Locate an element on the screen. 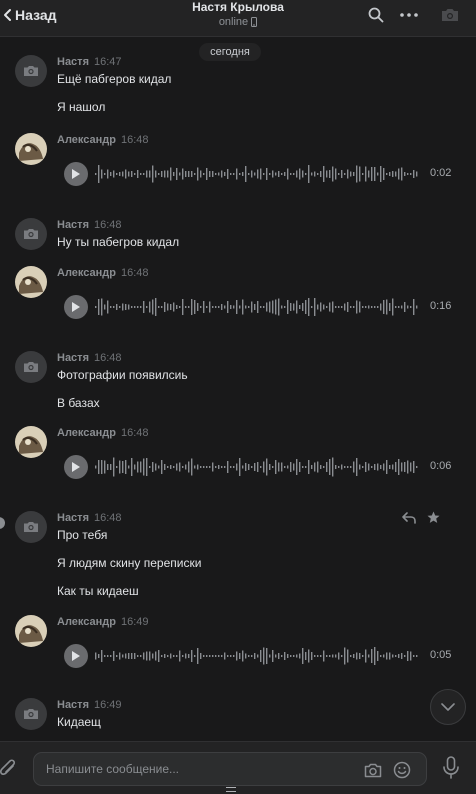 This screenshot has height=794, width=476. message-group: Александр 16:48 0:16 is located at coordinates (238, 296).